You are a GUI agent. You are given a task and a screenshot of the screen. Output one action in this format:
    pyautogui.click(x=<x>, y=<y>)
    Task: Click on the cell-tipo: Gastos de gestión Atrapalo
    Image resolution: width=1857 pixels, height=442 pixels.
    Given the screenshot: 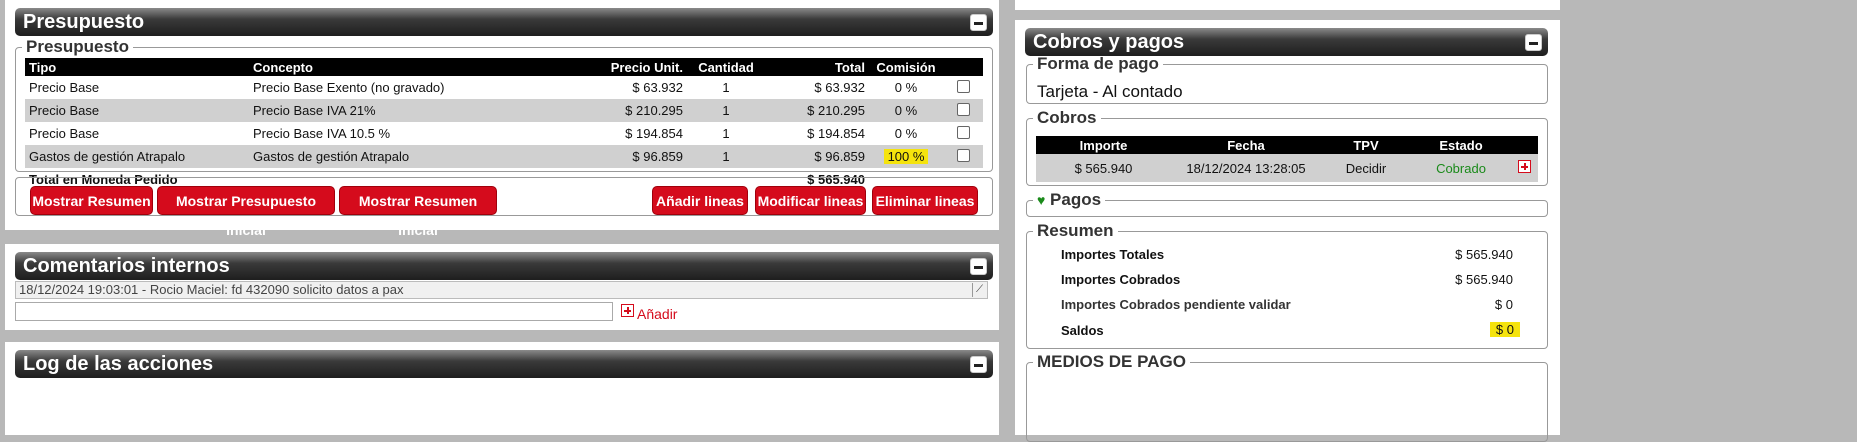 What is the action you would take?
    pyautogui.click(x=137, y=156)
    